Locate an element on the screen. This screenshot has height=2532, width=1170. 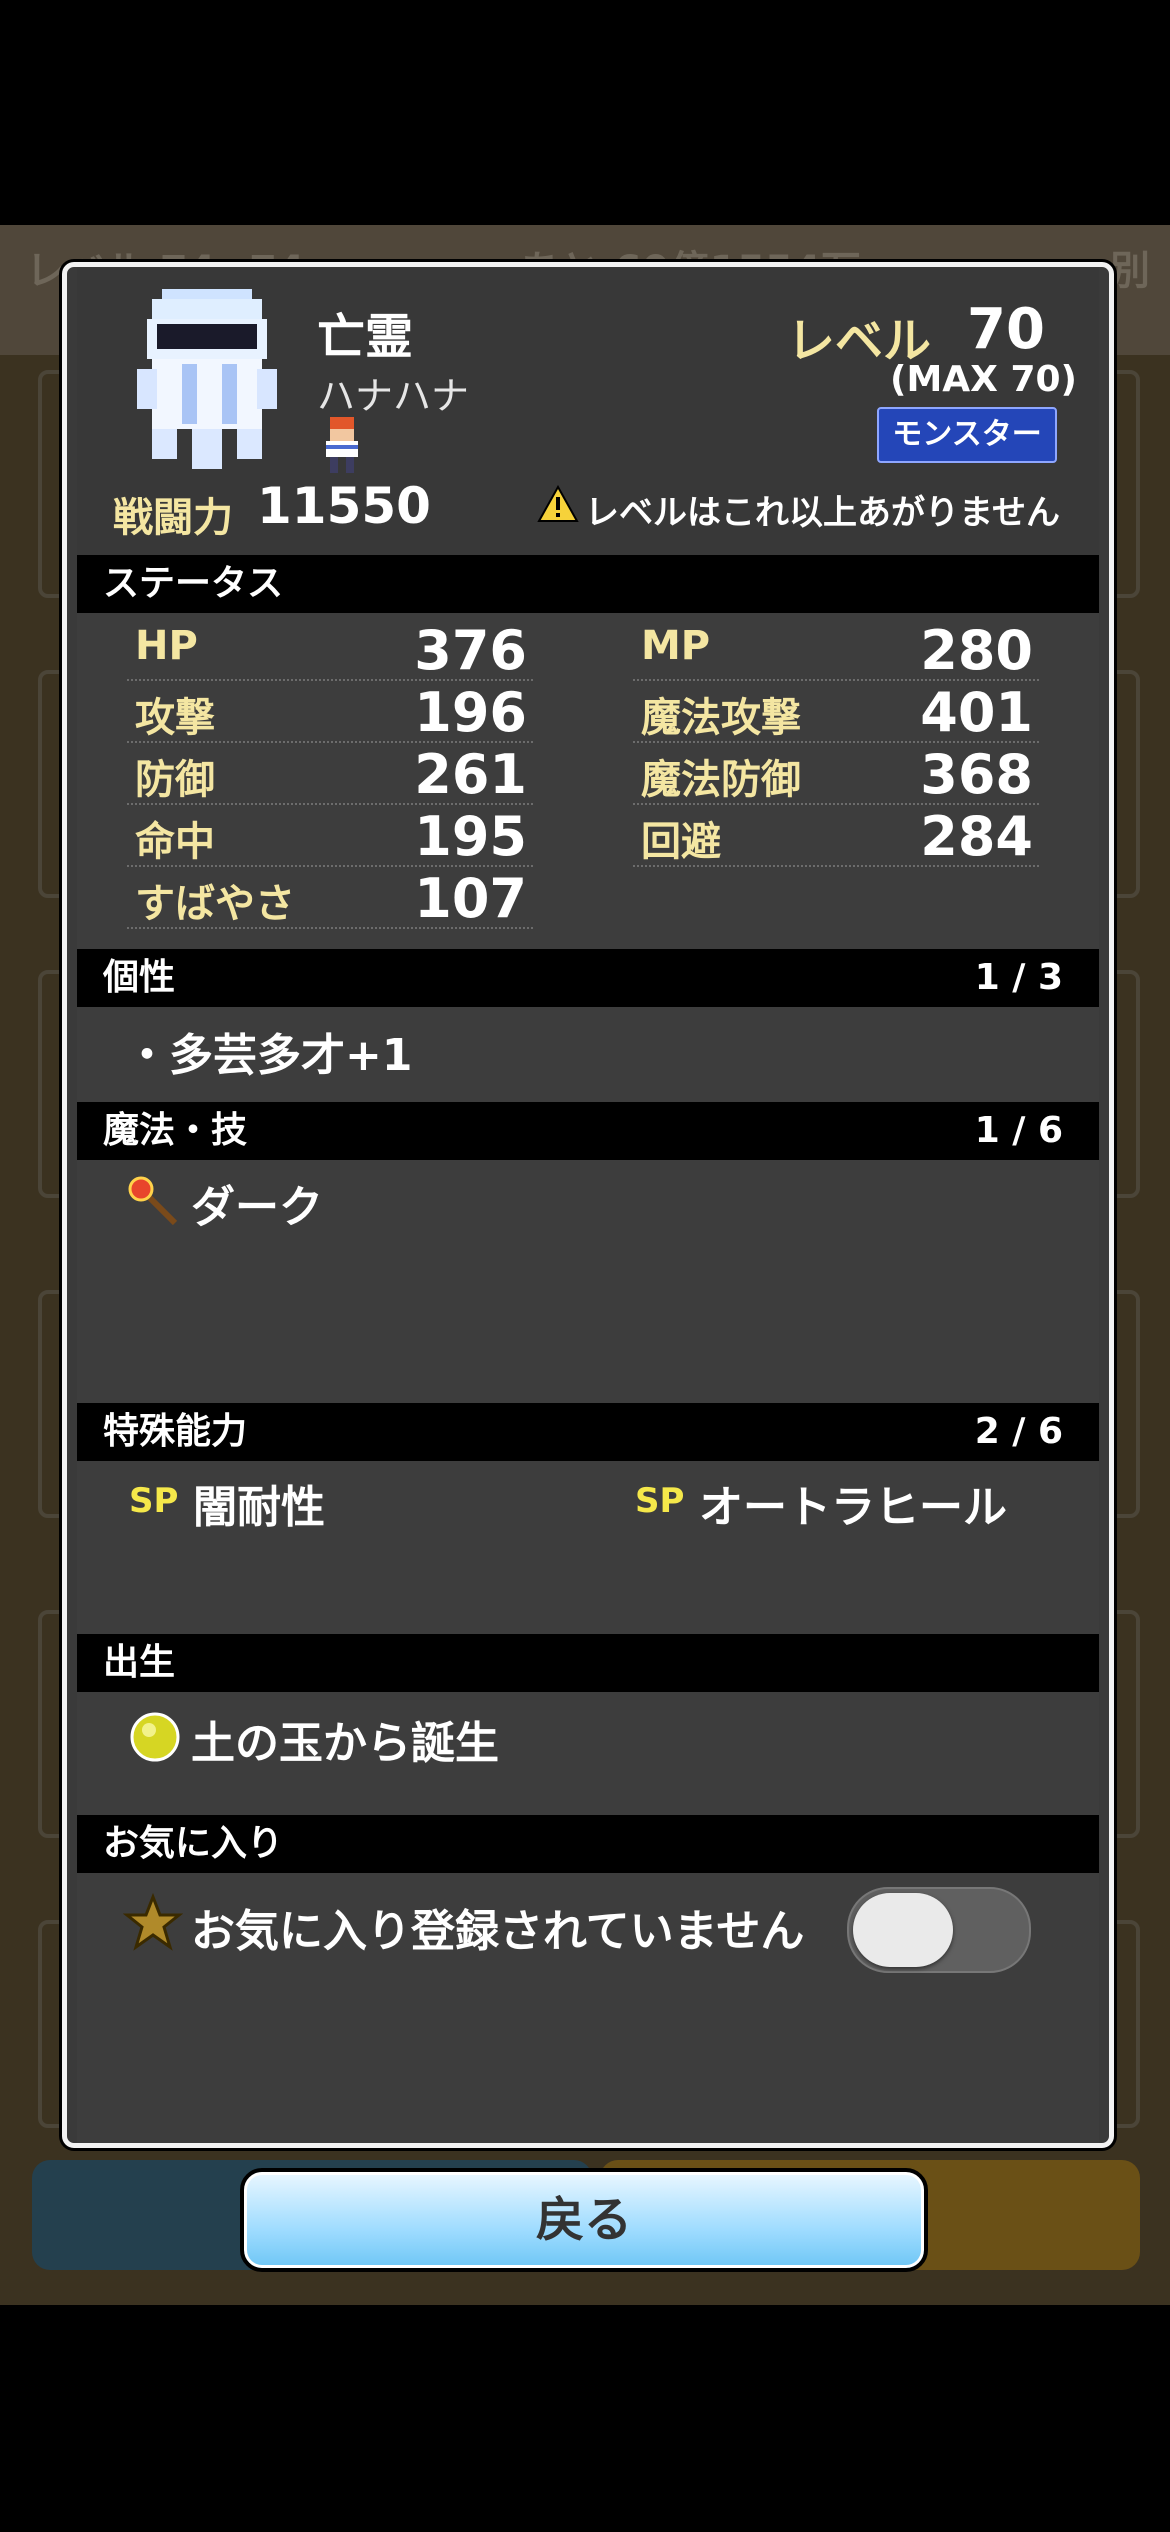
background-right-text: 別 is located at coordinates (1130, 271).